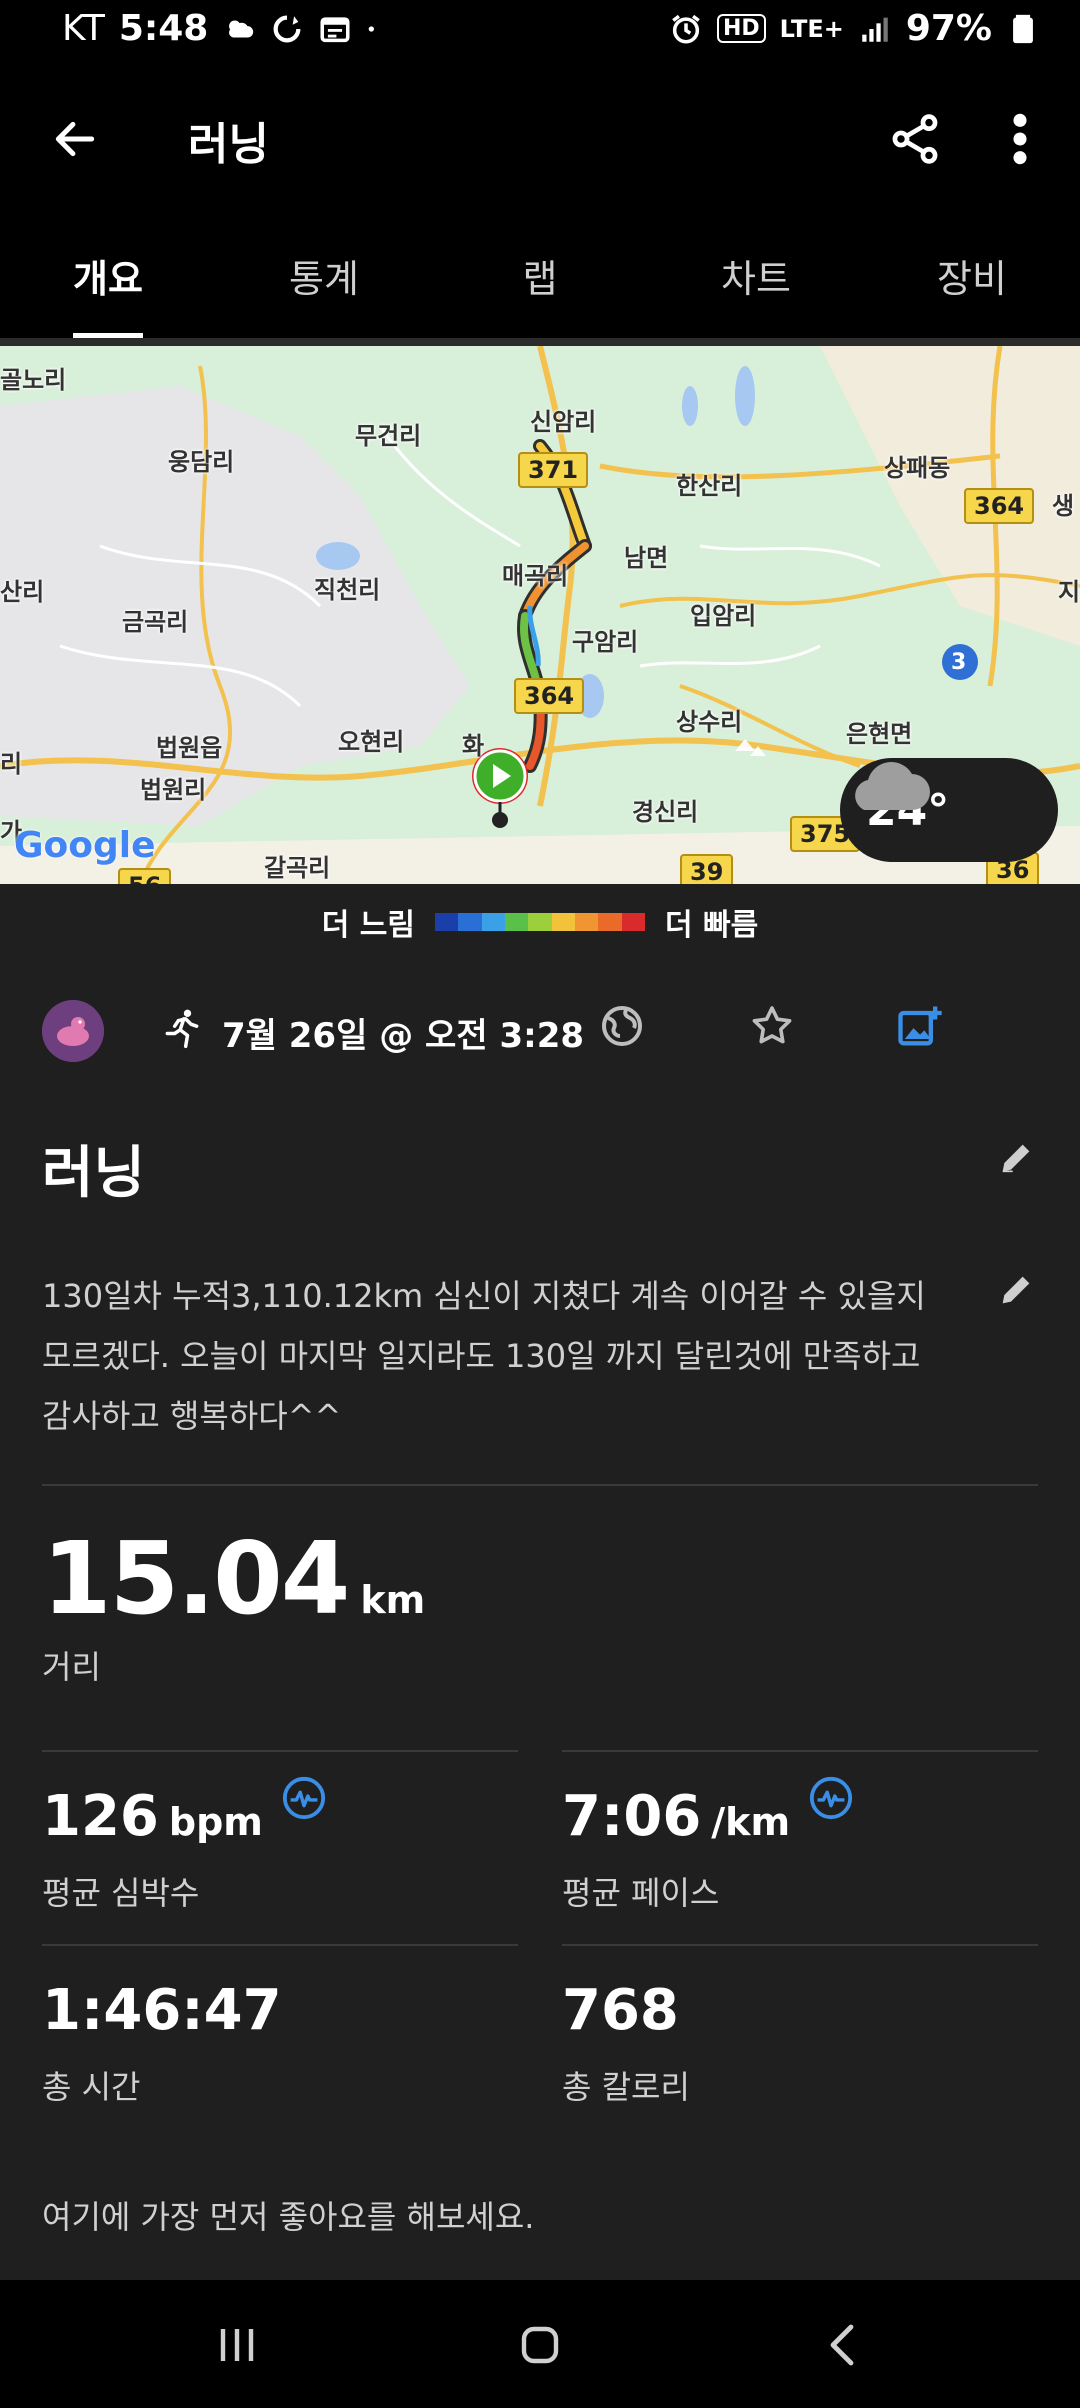 This screenshot has width=1080, height=2408. I want to click on running-icon, so click(182, 1029).